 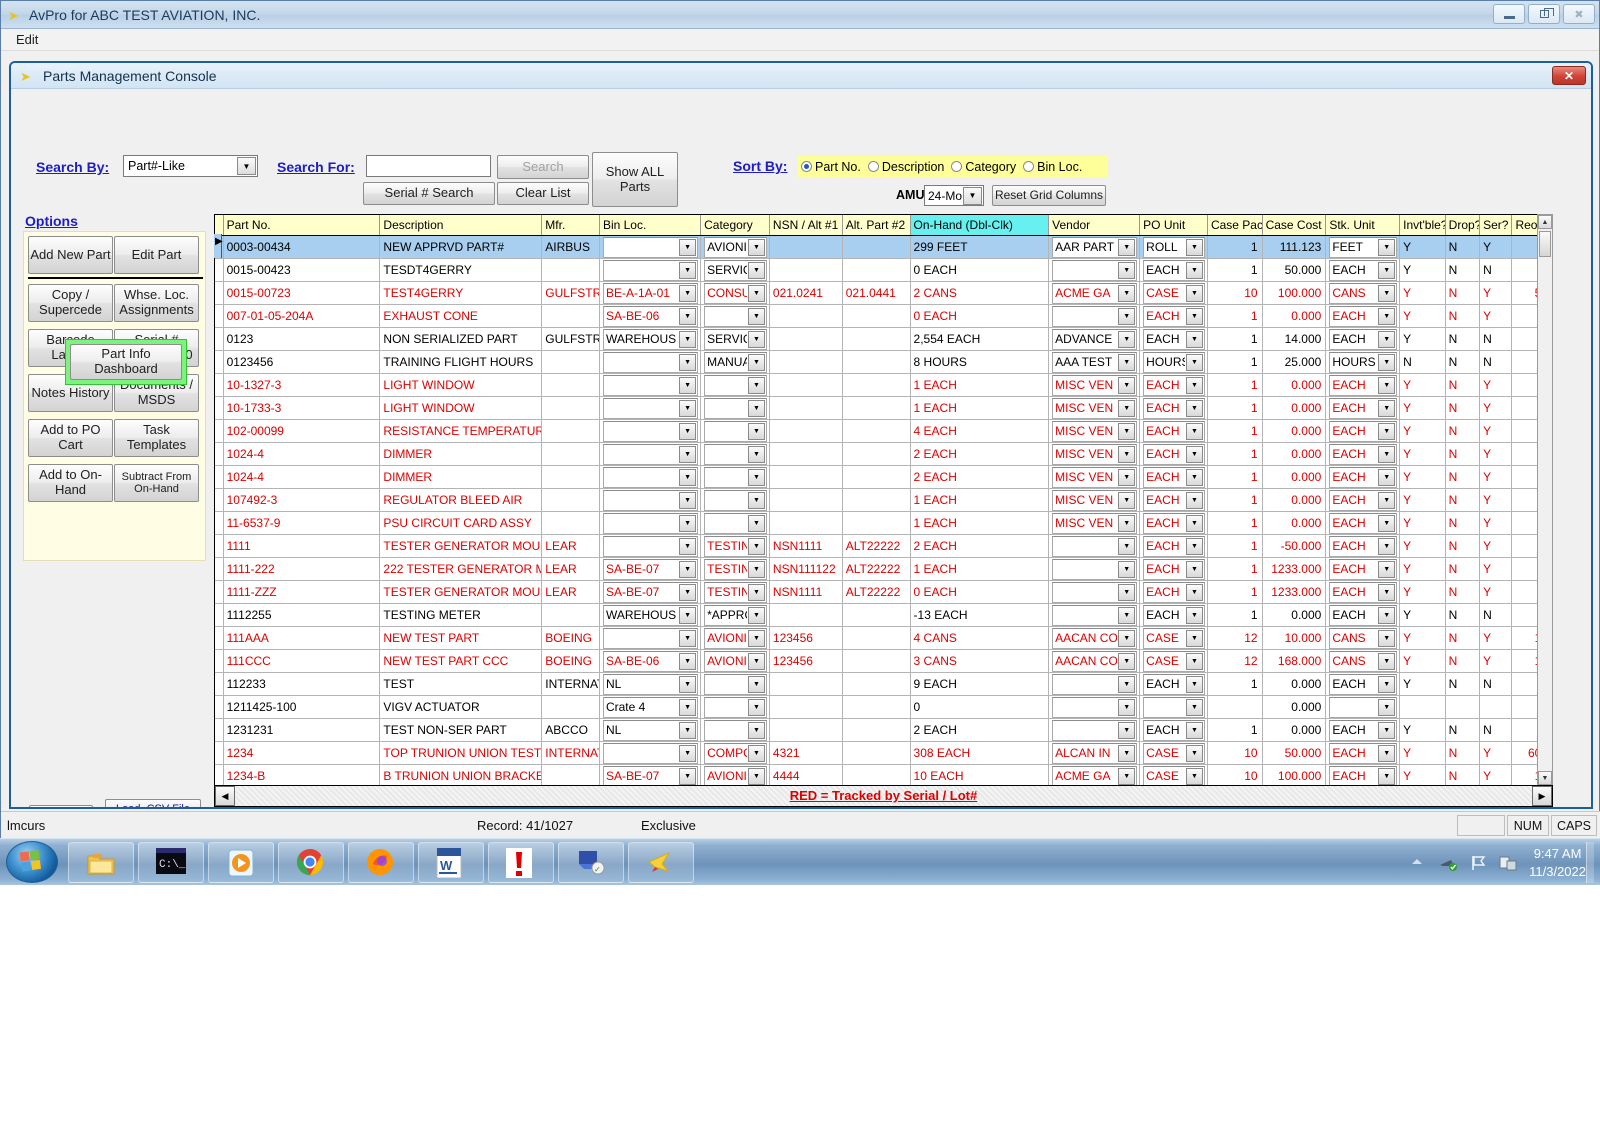 I want to click on cell-category: CONSU ▼, so click(x=735, y=293).